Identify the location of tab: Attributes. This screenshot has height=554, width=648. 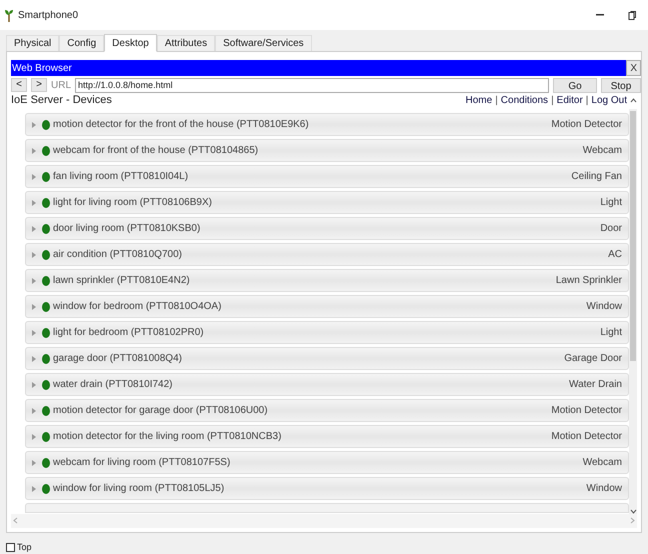
(186, 43).